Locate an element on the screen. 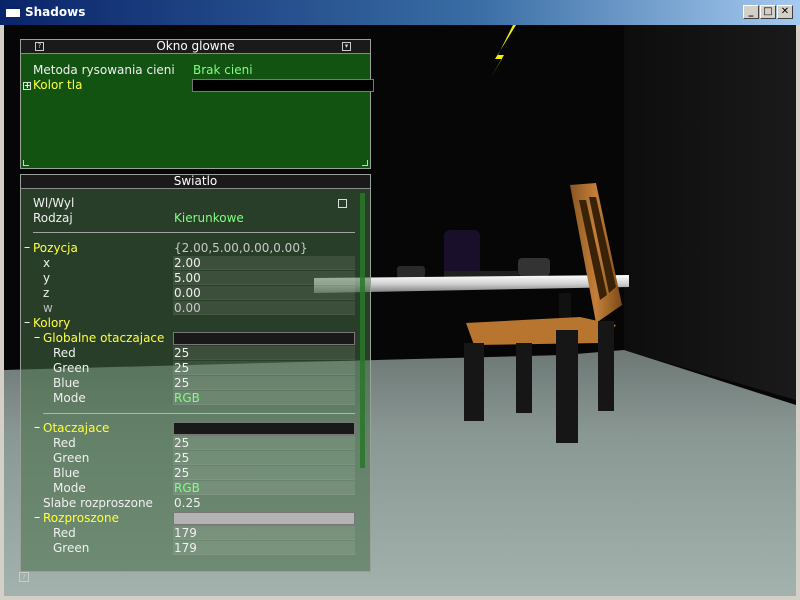 The height and width of the screenshot is (600, 800). vase is located at coordinates (462, 253).